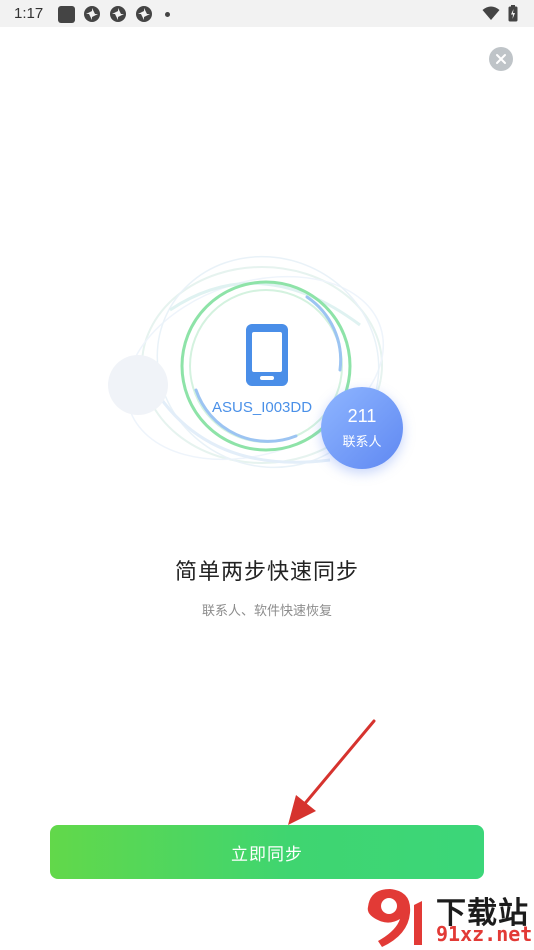  Describe the element at coordinates (266, 572) in the screenshot. I see `page-title: 简单两步快速同步` at that location.